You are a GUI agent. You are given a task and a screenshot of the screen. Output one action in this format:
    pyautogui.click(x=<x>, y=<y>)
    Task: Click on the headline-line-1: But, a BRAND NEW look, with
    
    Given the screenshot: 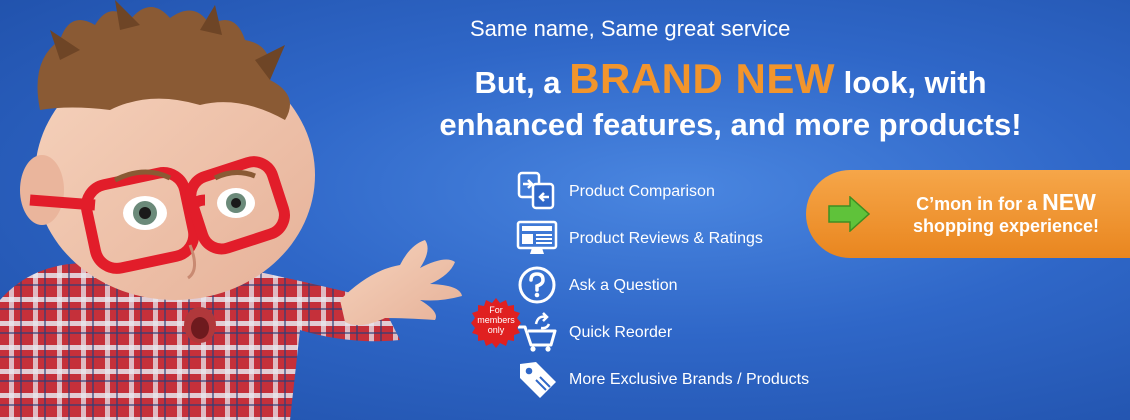 What is the action you would take?
    pyautogui.click(x=730, y=81)
    